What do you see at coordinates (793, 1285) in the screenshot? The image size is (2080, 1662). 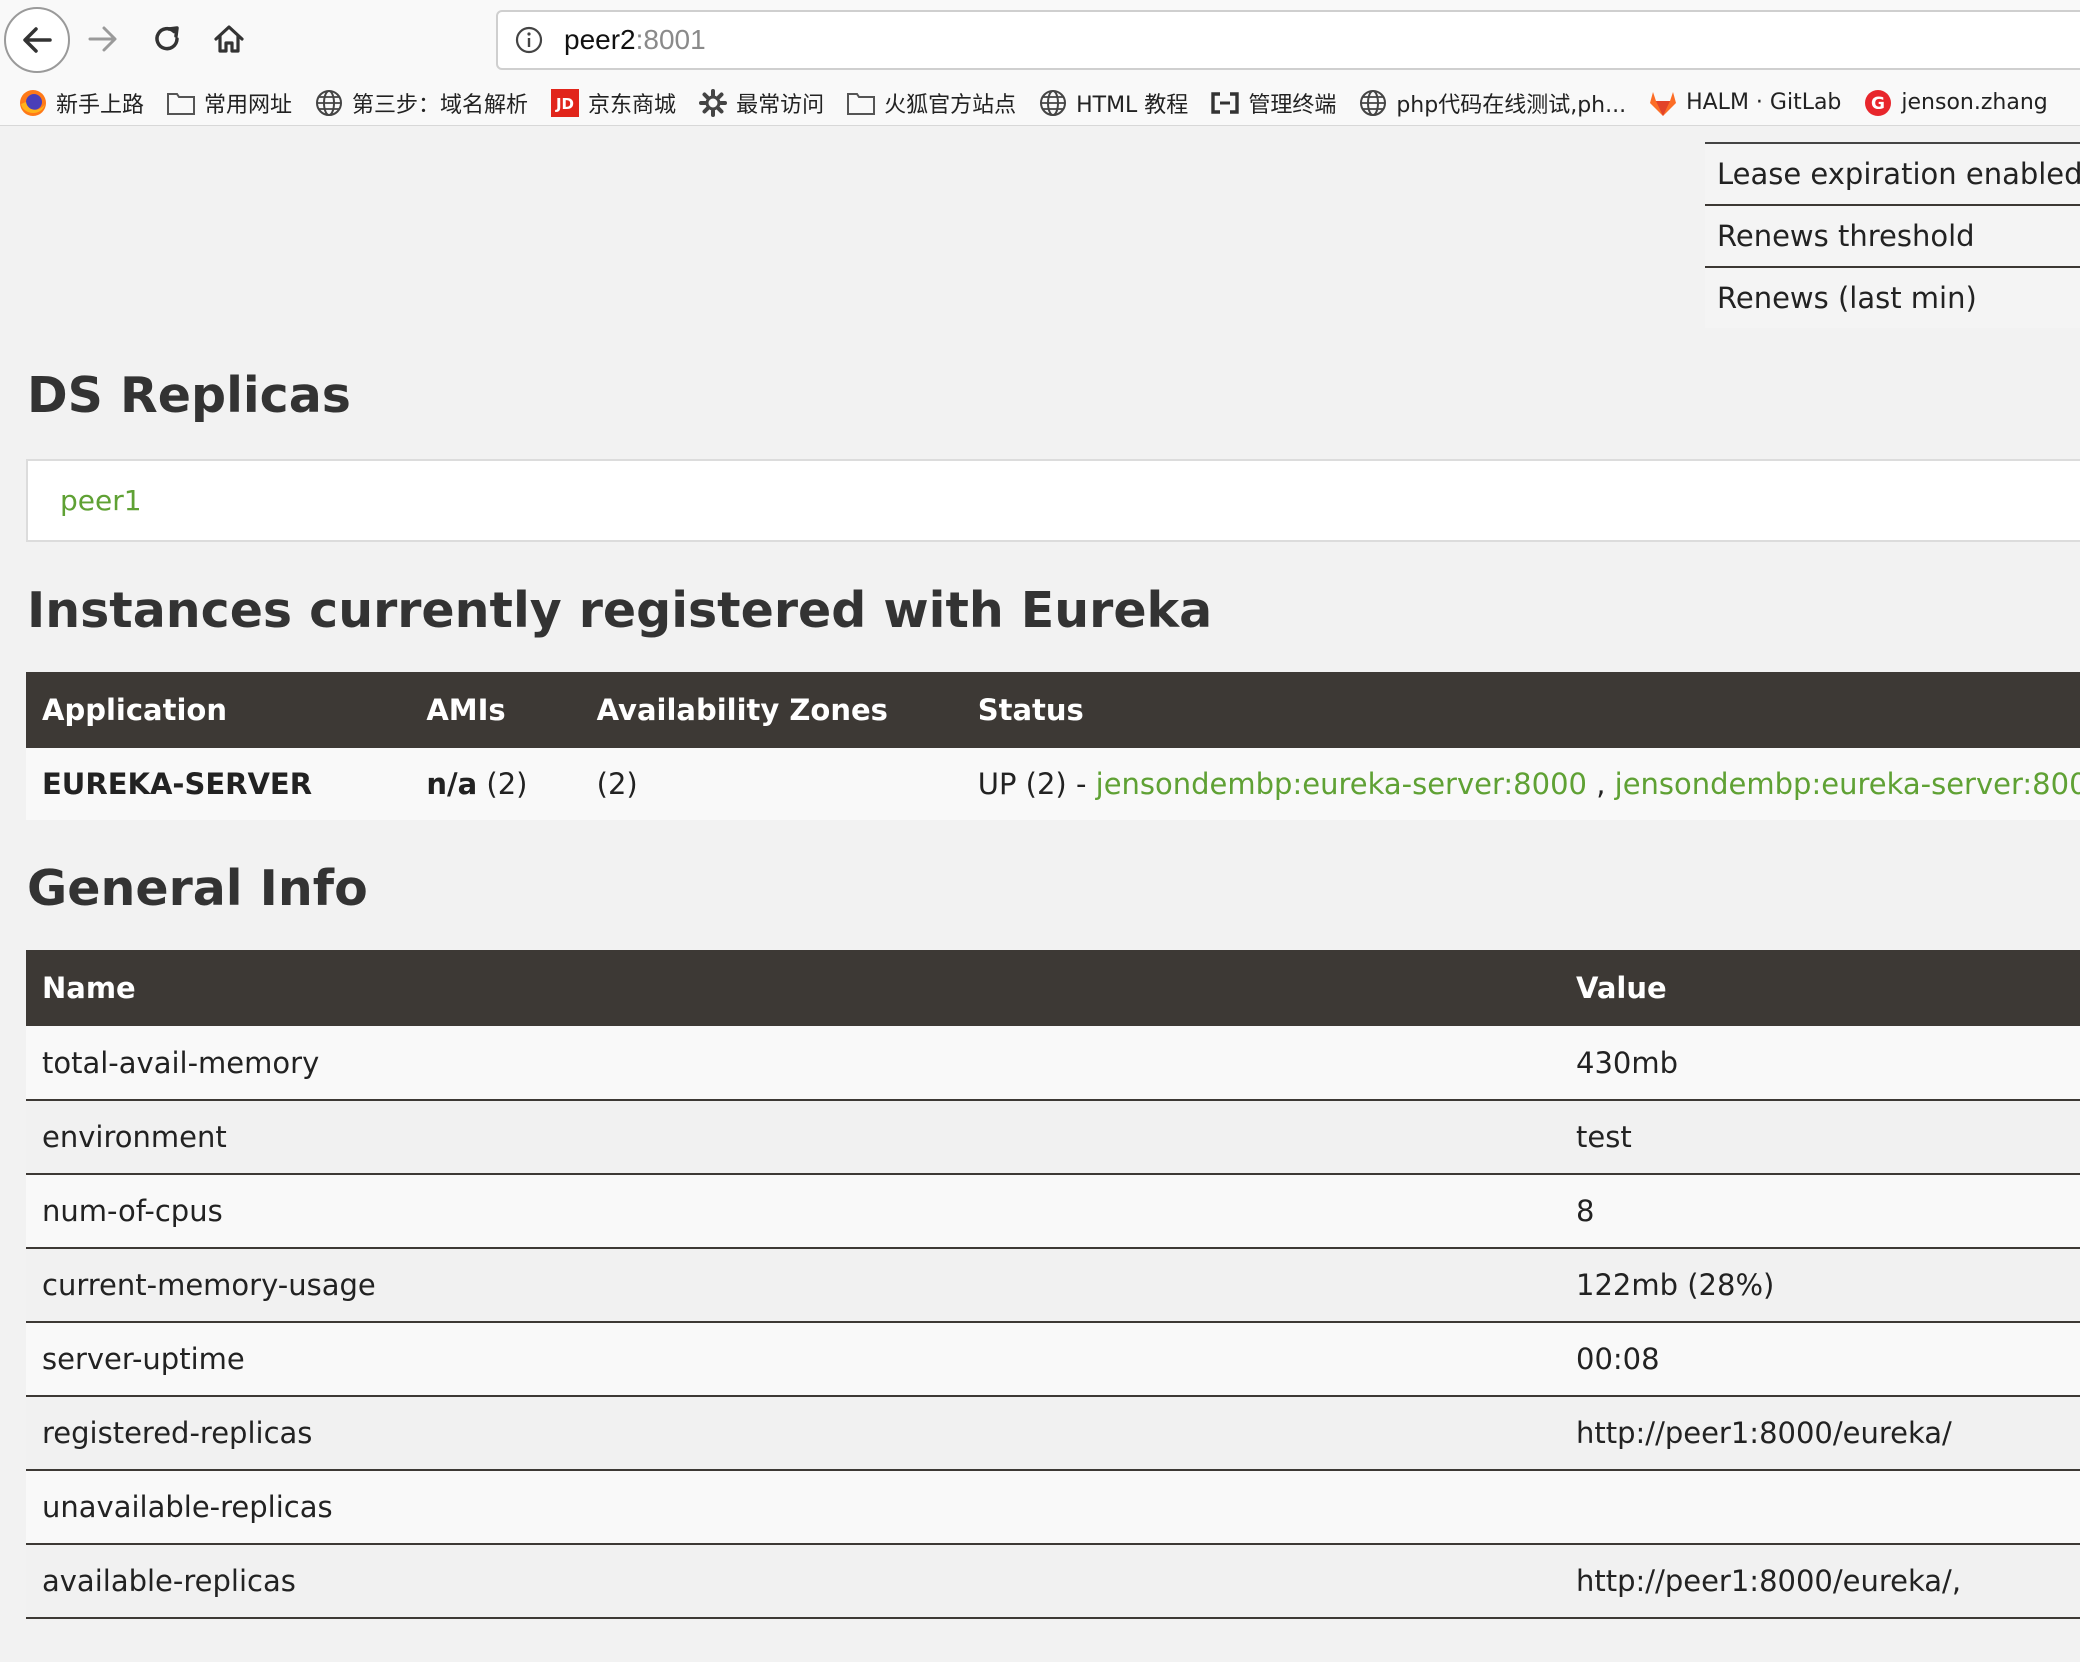 I see `info-name: current-memory-usage` at bounding box center [793, 1285].